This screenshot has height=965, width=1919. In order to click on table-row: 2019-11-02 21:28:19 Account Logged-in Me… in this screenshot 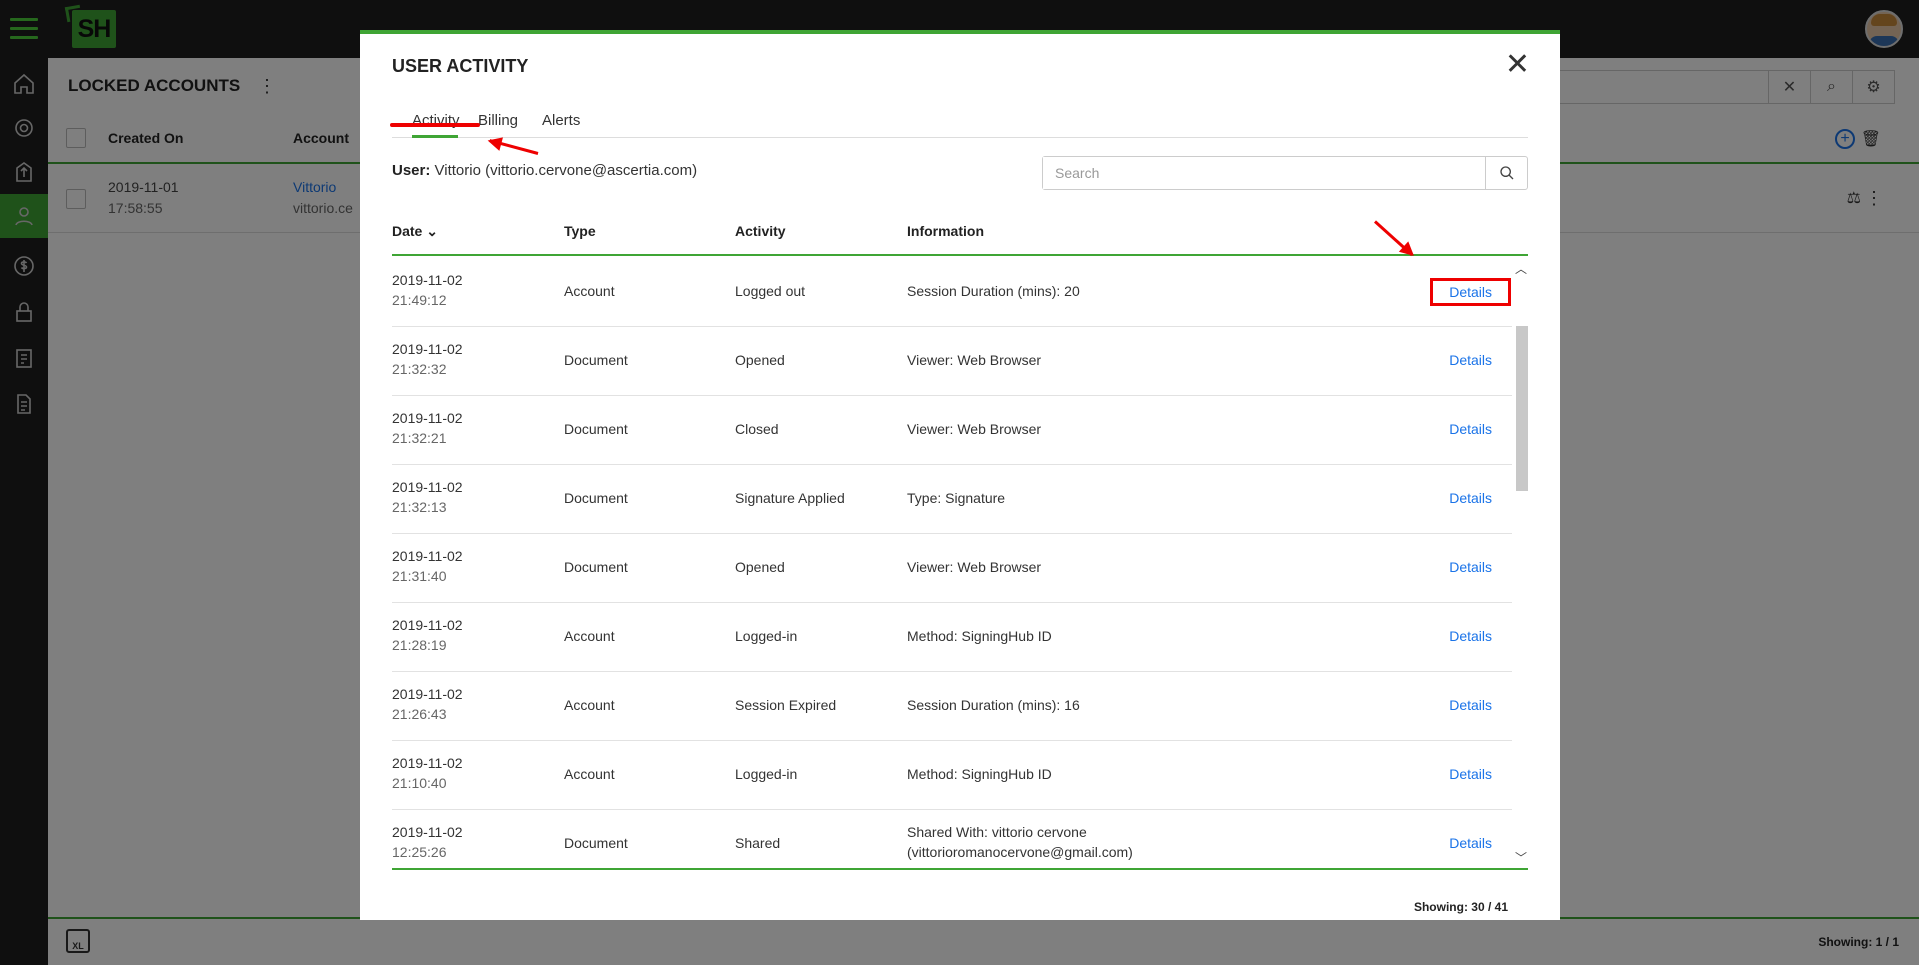, I will do `click(952, 637)`.